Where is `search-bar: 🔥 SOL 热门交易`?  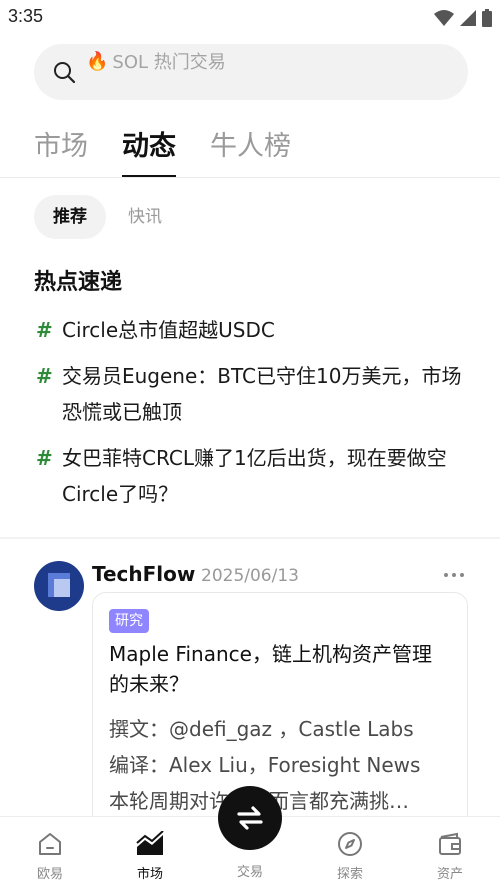
search-bar: 🔥 SOL 热门交易 is located at coordinates (251, 72).